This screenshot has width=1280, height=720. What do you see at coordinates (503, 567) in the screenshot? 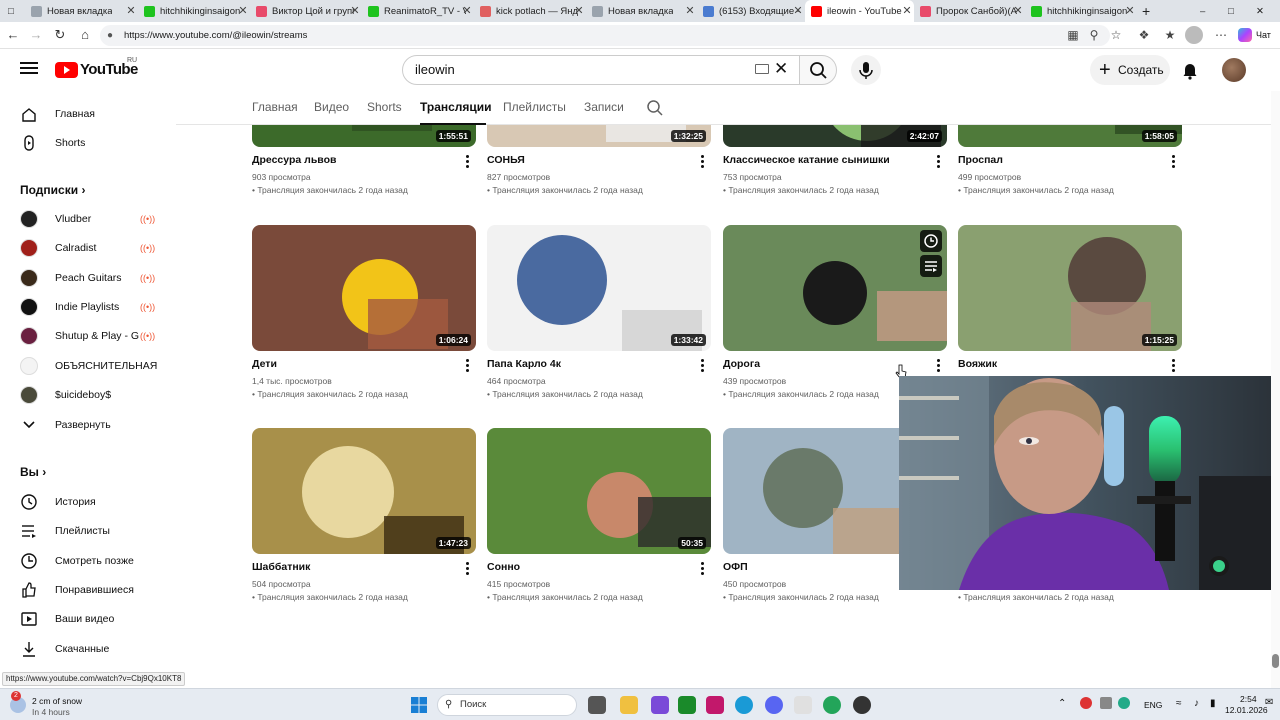
I see `video-title: Сонно` at bounding box center [503, 567].